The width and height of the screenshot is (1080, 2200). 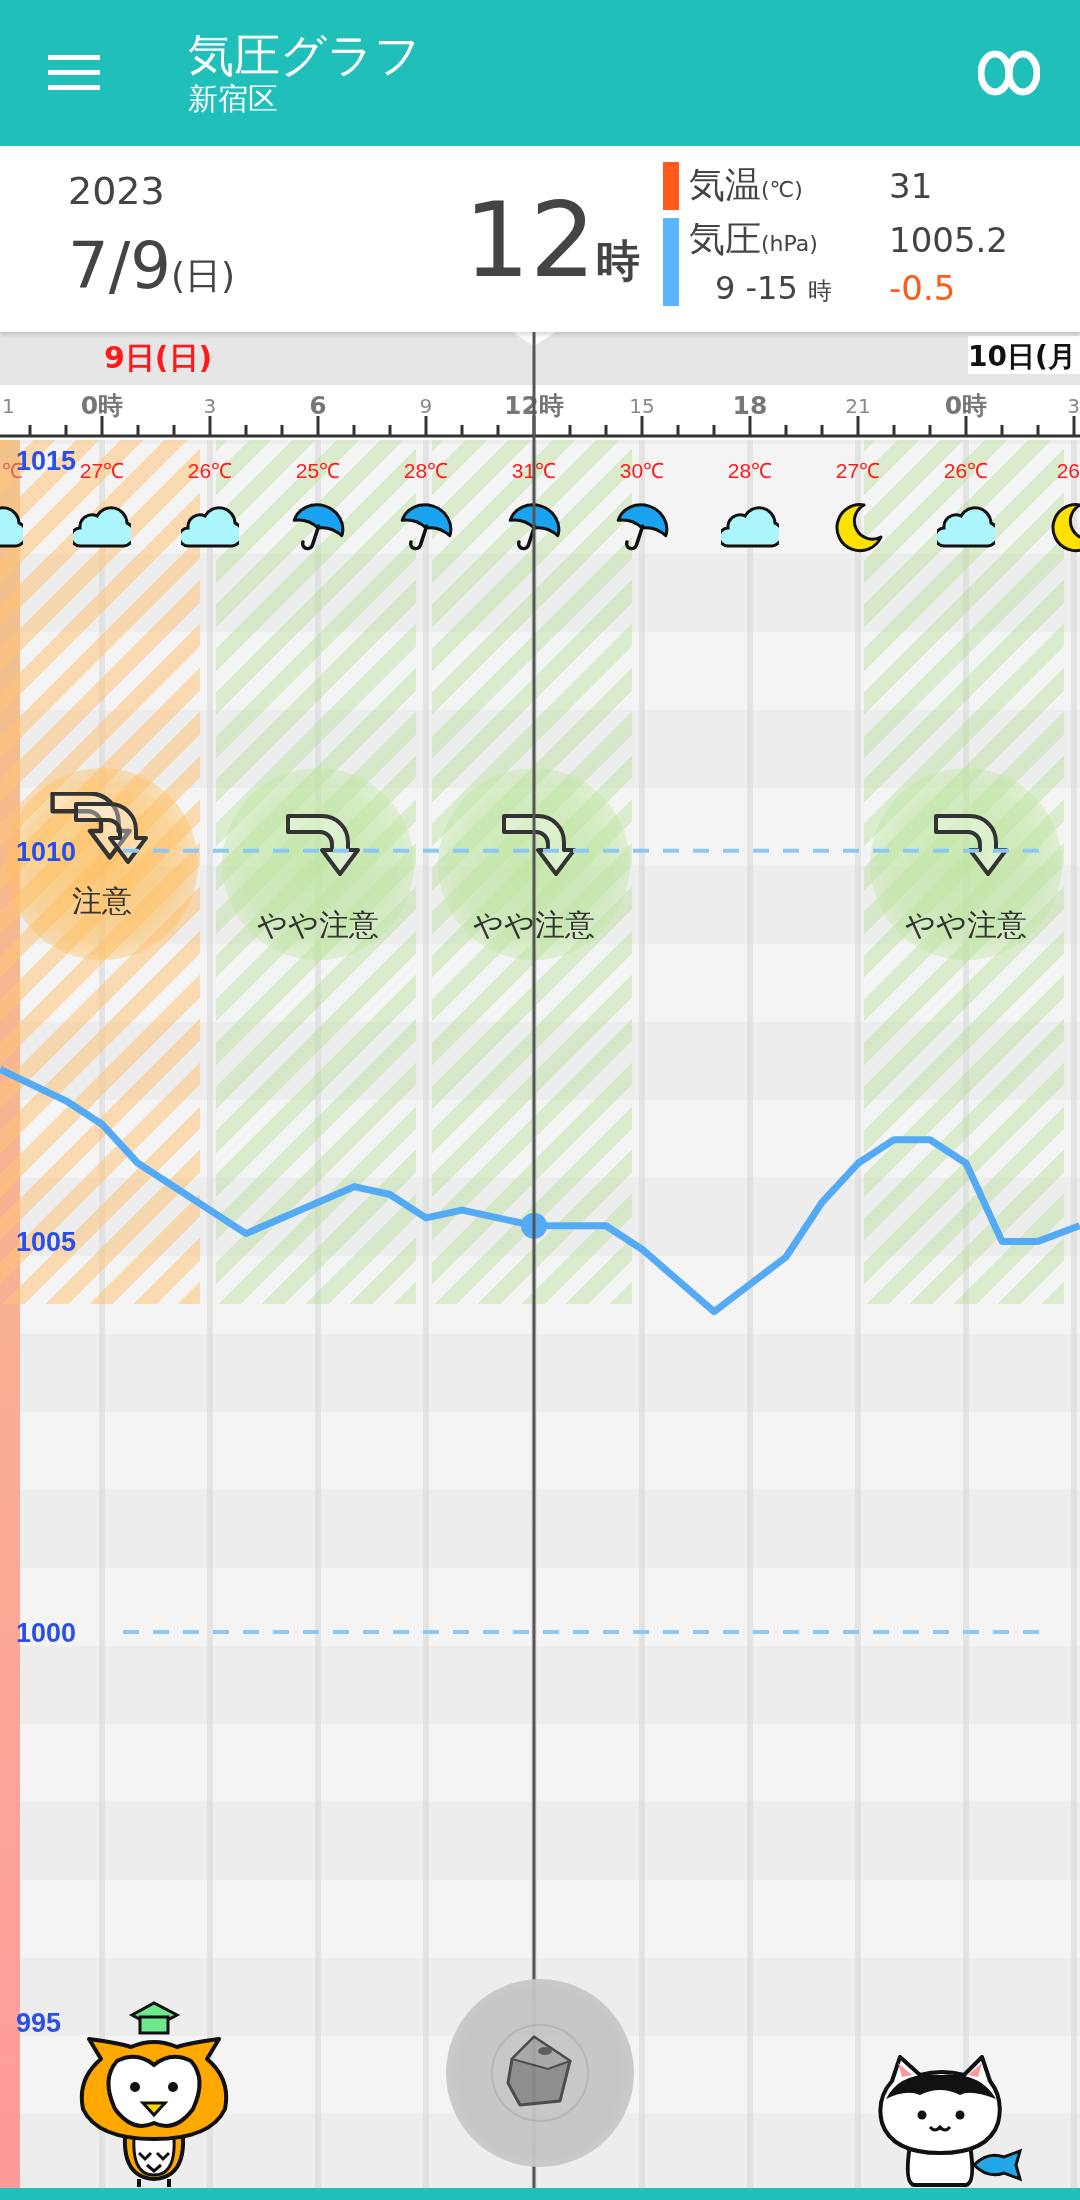 I want to click on date-text: 7/9(日), so click(x=152, y=268).